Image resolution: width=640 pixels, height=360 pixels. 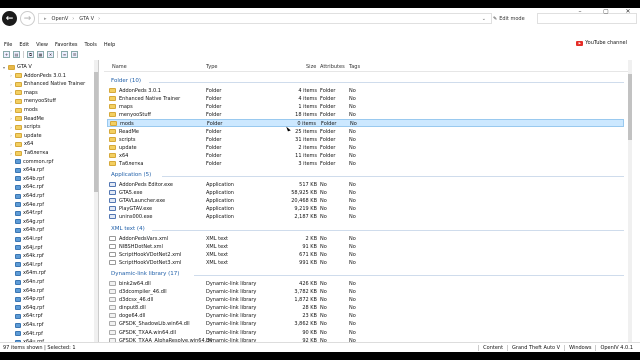 What do you see at coordinates (365, 308) in the screenshot?
I see `file-row: dinput8.dll Dynamic-link library 28 KB No No` at bounding box center [365, 308].